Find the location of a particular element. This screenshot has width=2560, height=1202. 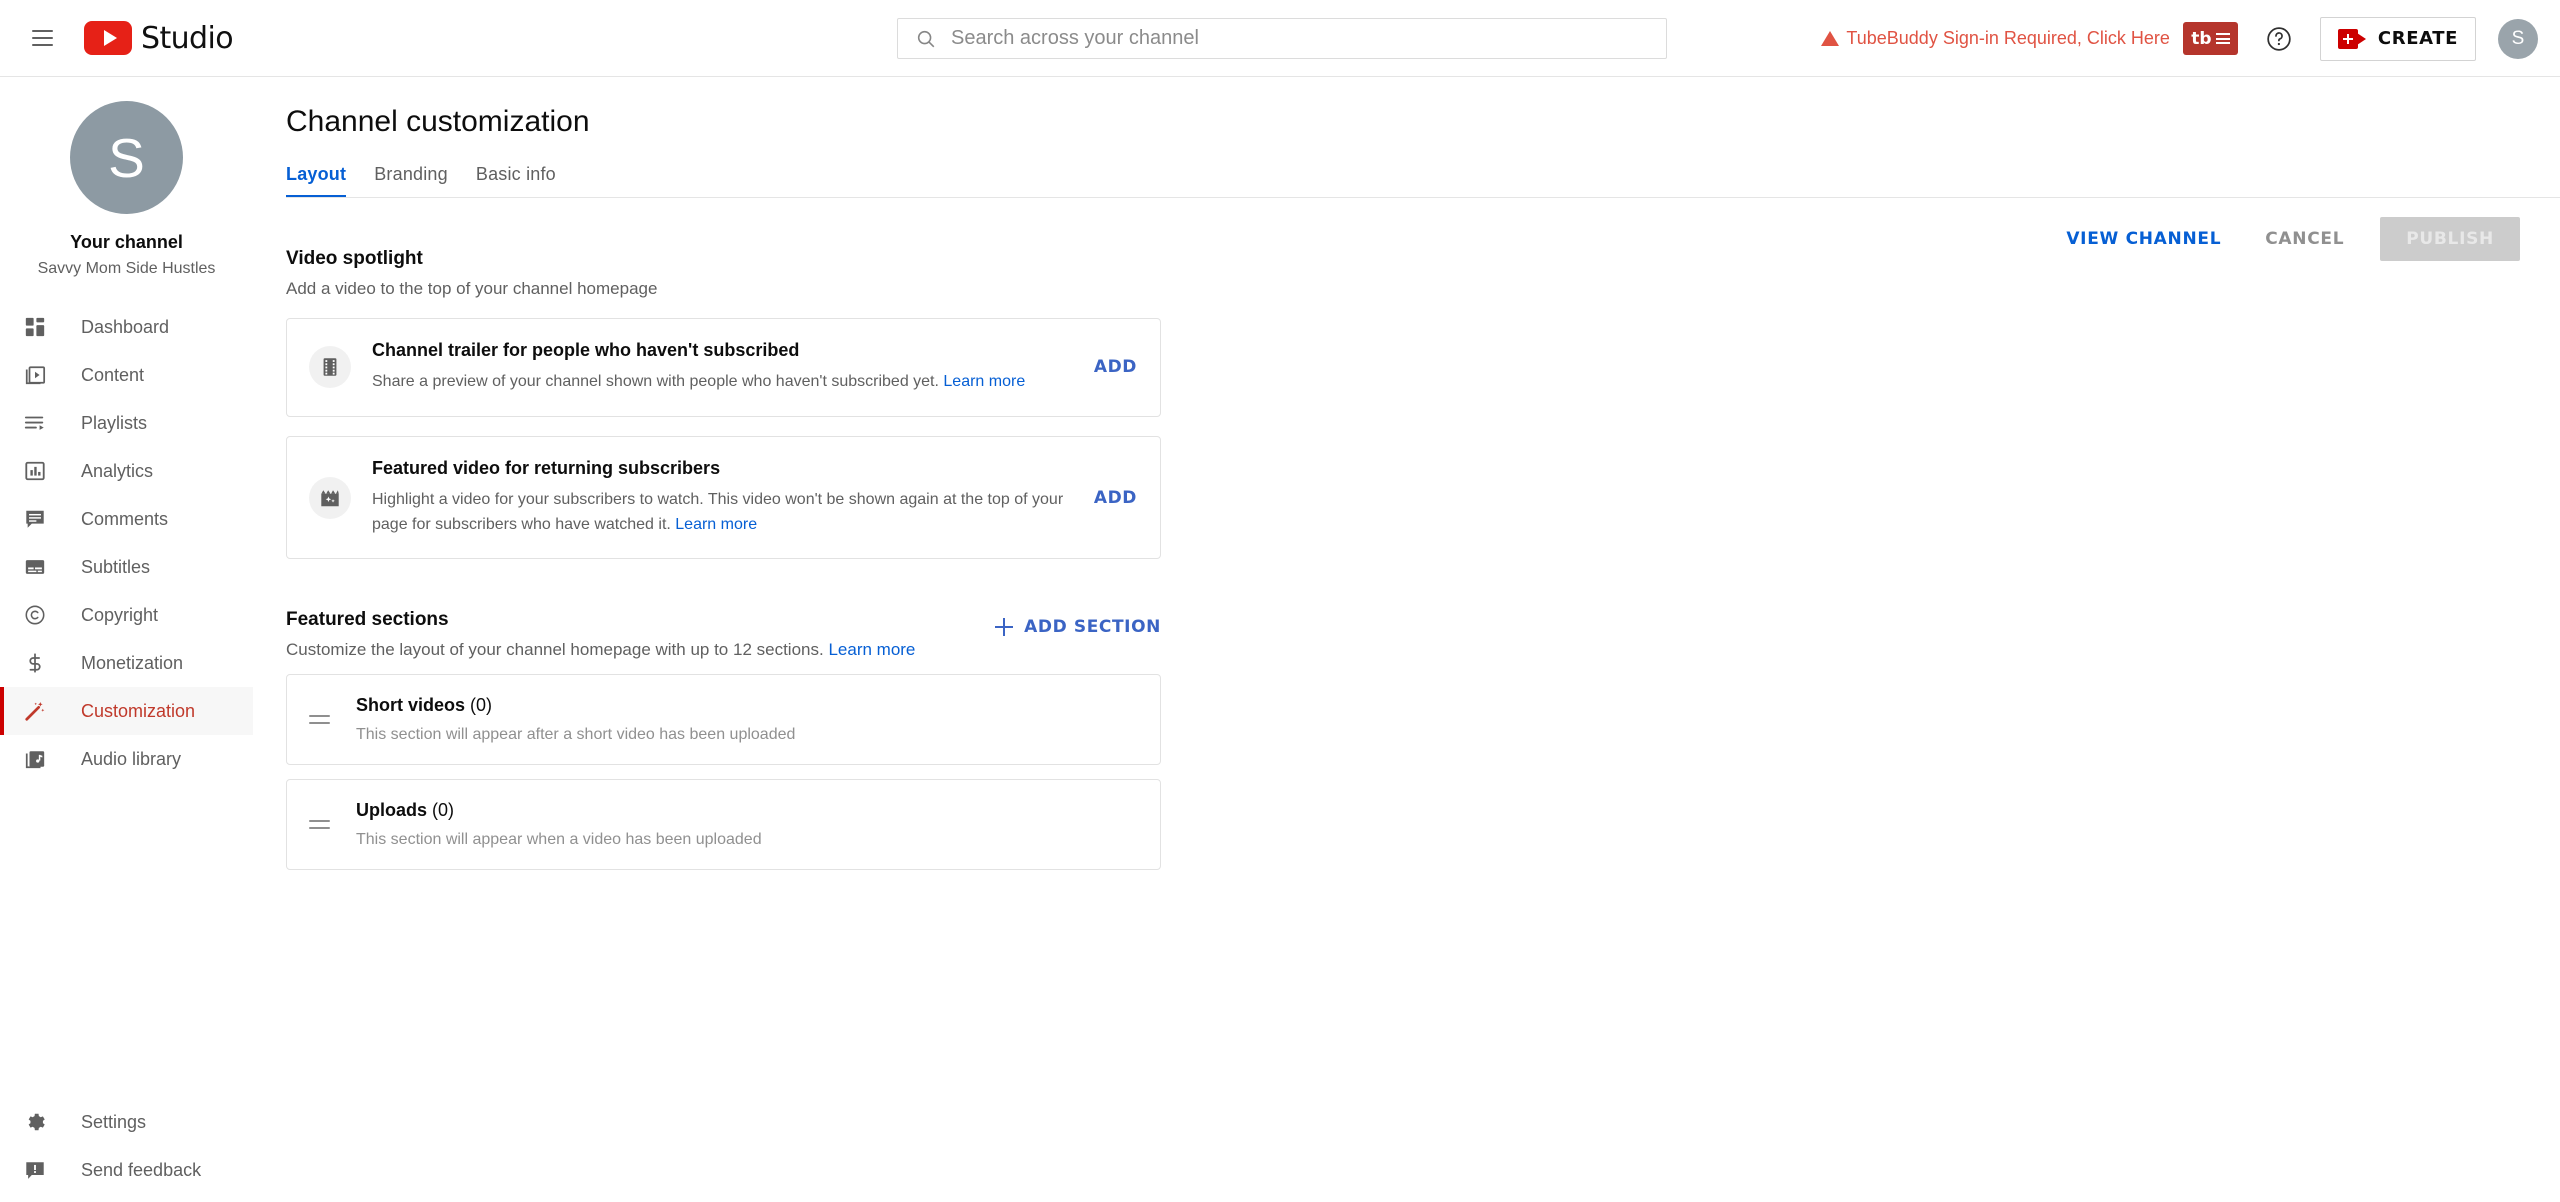

sidebar-item-analytics: Analytics is located at coordinates (126, 471).